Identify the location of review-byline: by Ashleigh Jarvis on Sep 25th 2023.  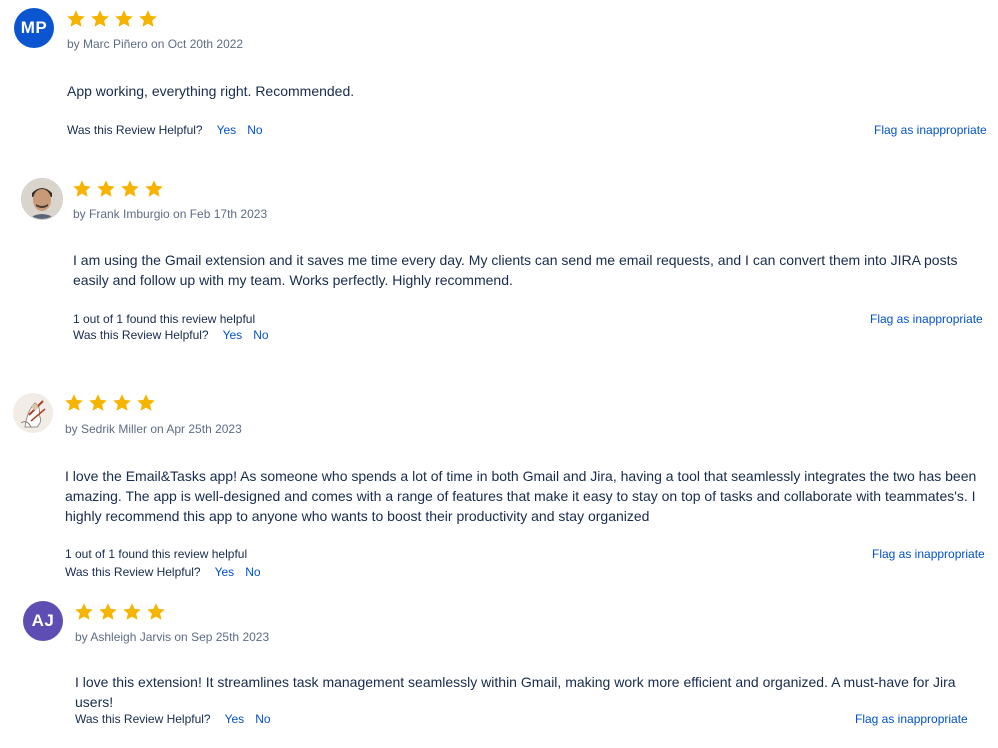
(172, 637).